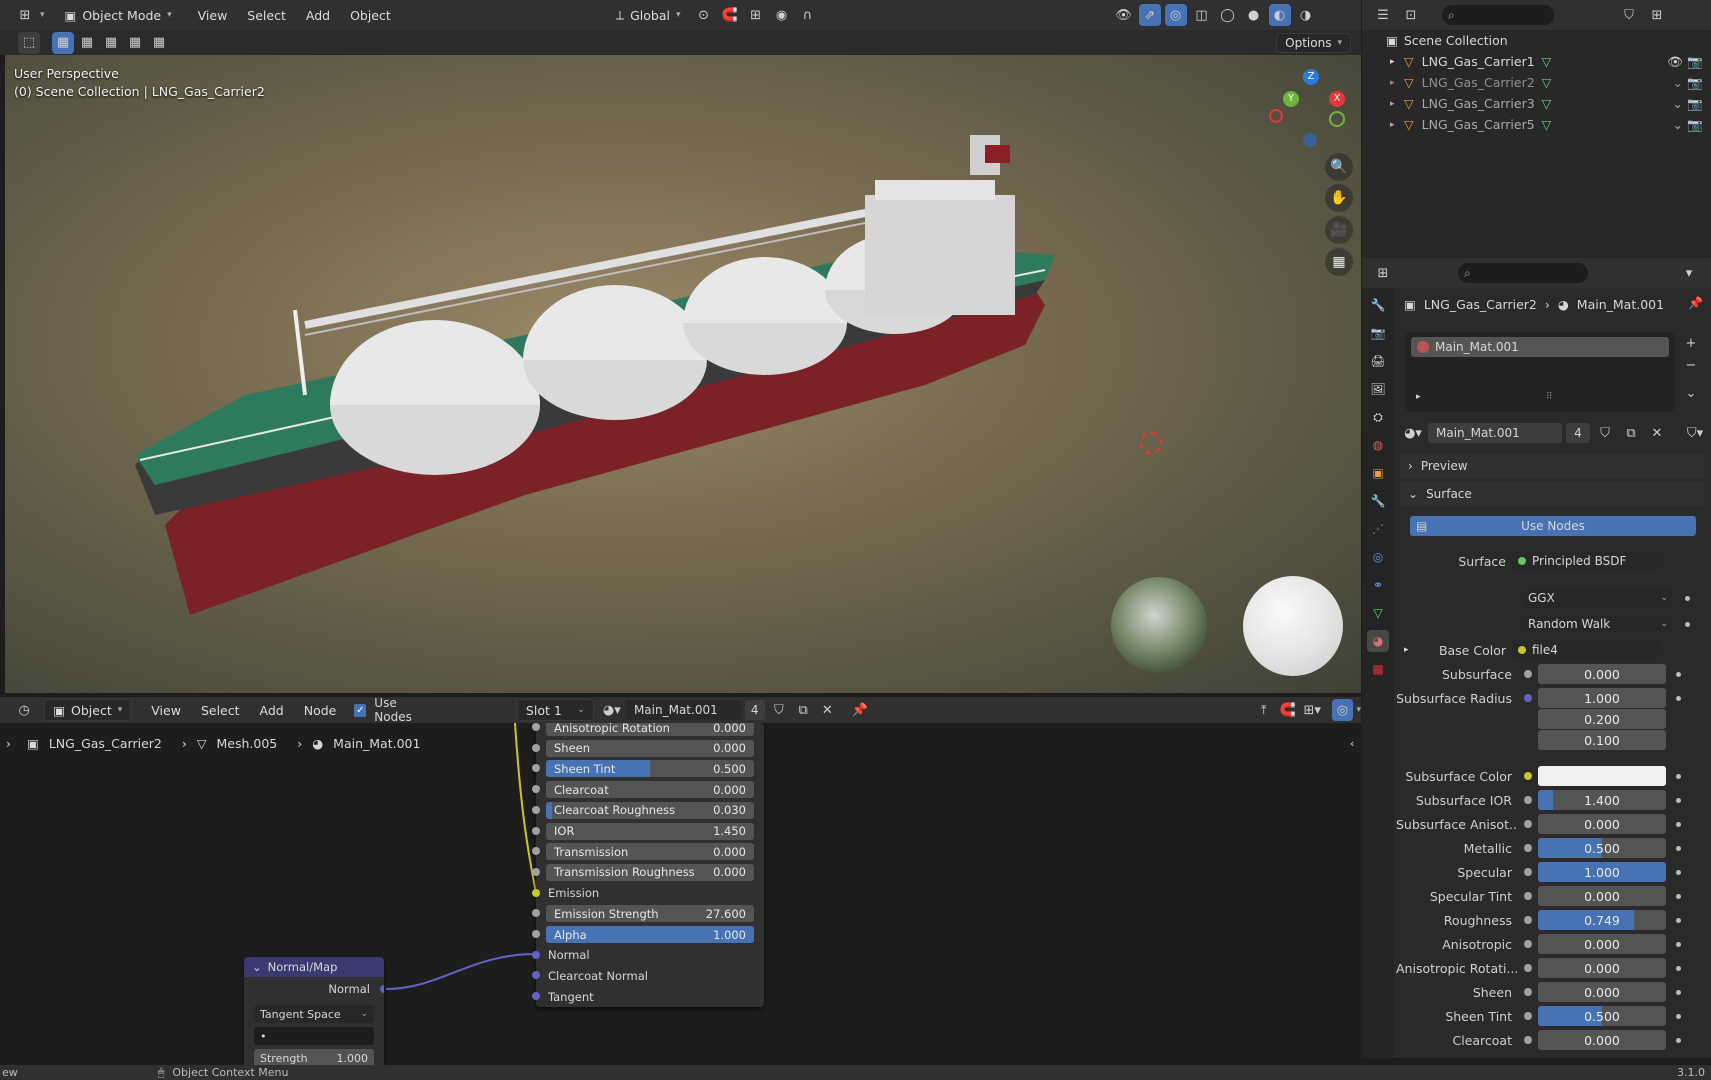 This screenshot has height=1080, width=1711. Describe the element at coordinates (650, 769) in the screenshot. I see `bsdf-value-field: Sheen Tint 0.500` at that location.